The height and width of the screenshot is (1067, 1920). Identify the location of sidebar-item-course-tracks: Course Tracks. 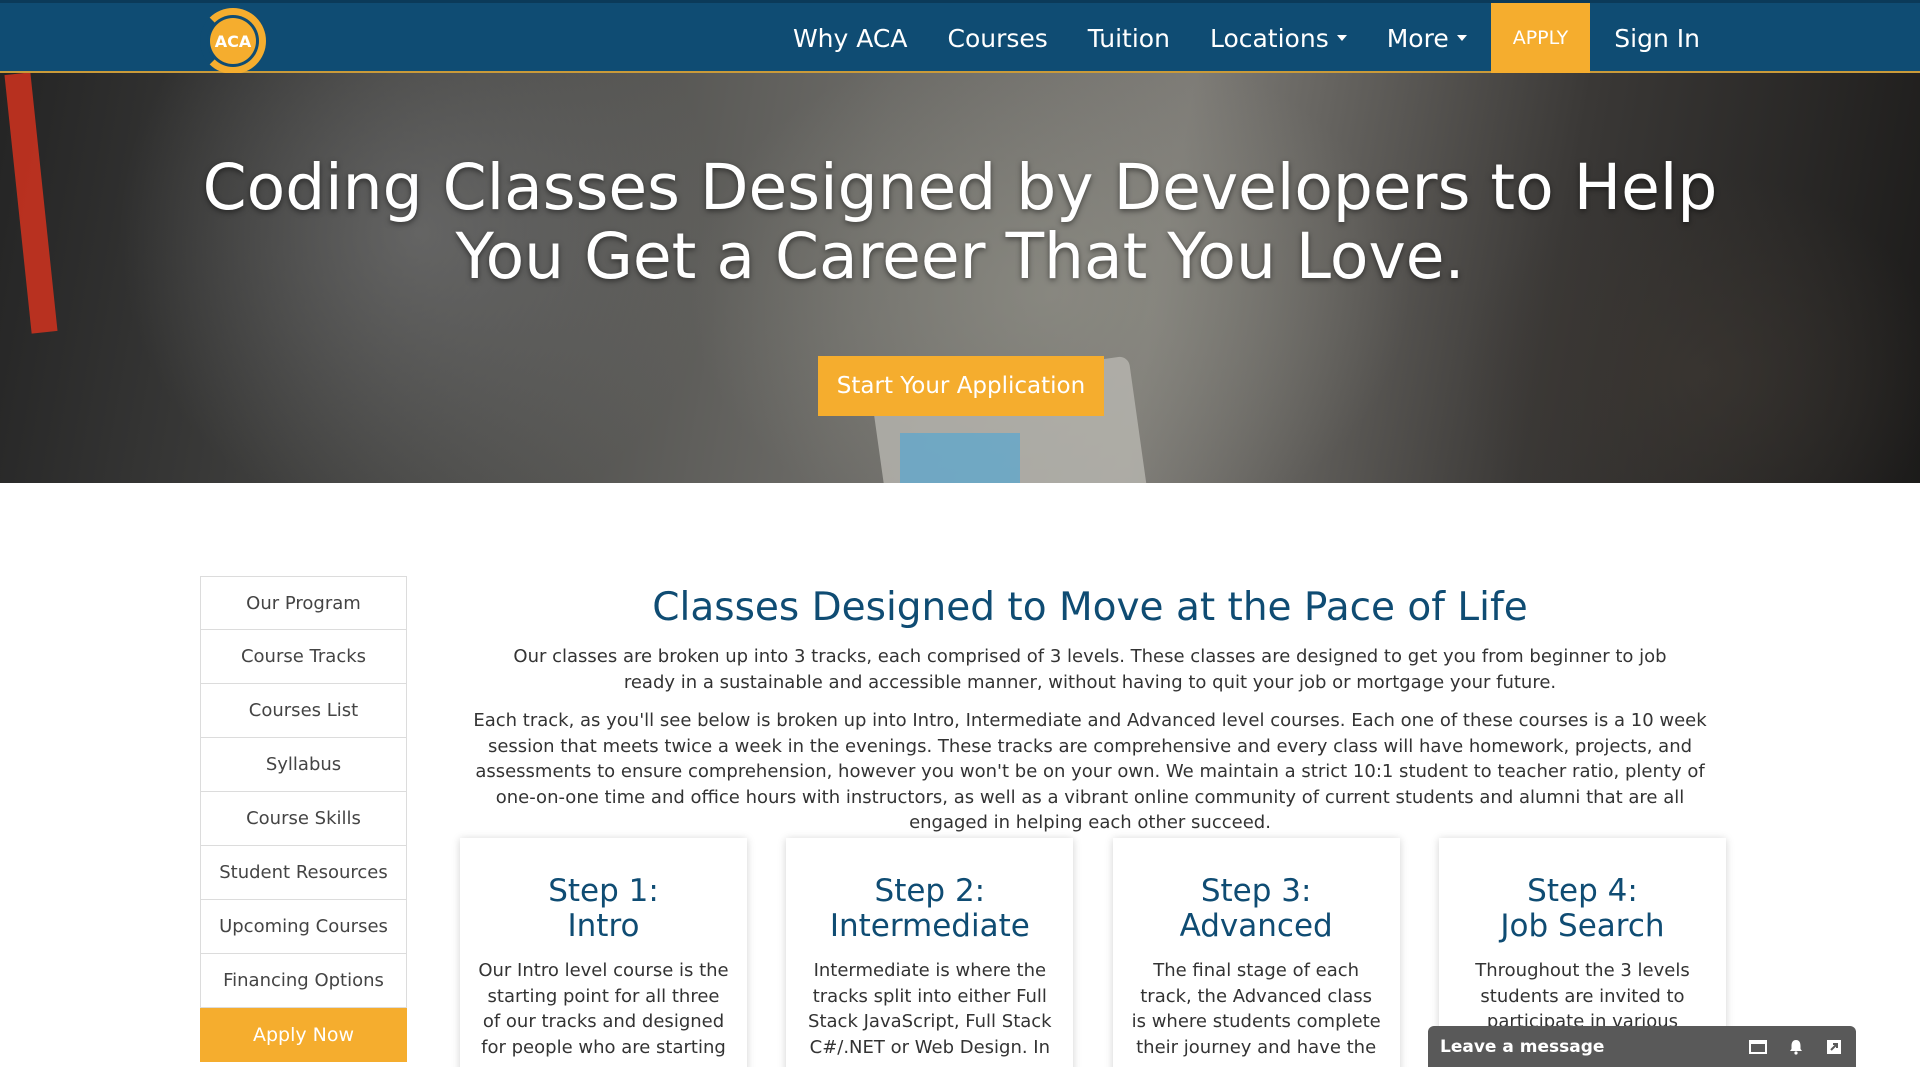
(303, 657).